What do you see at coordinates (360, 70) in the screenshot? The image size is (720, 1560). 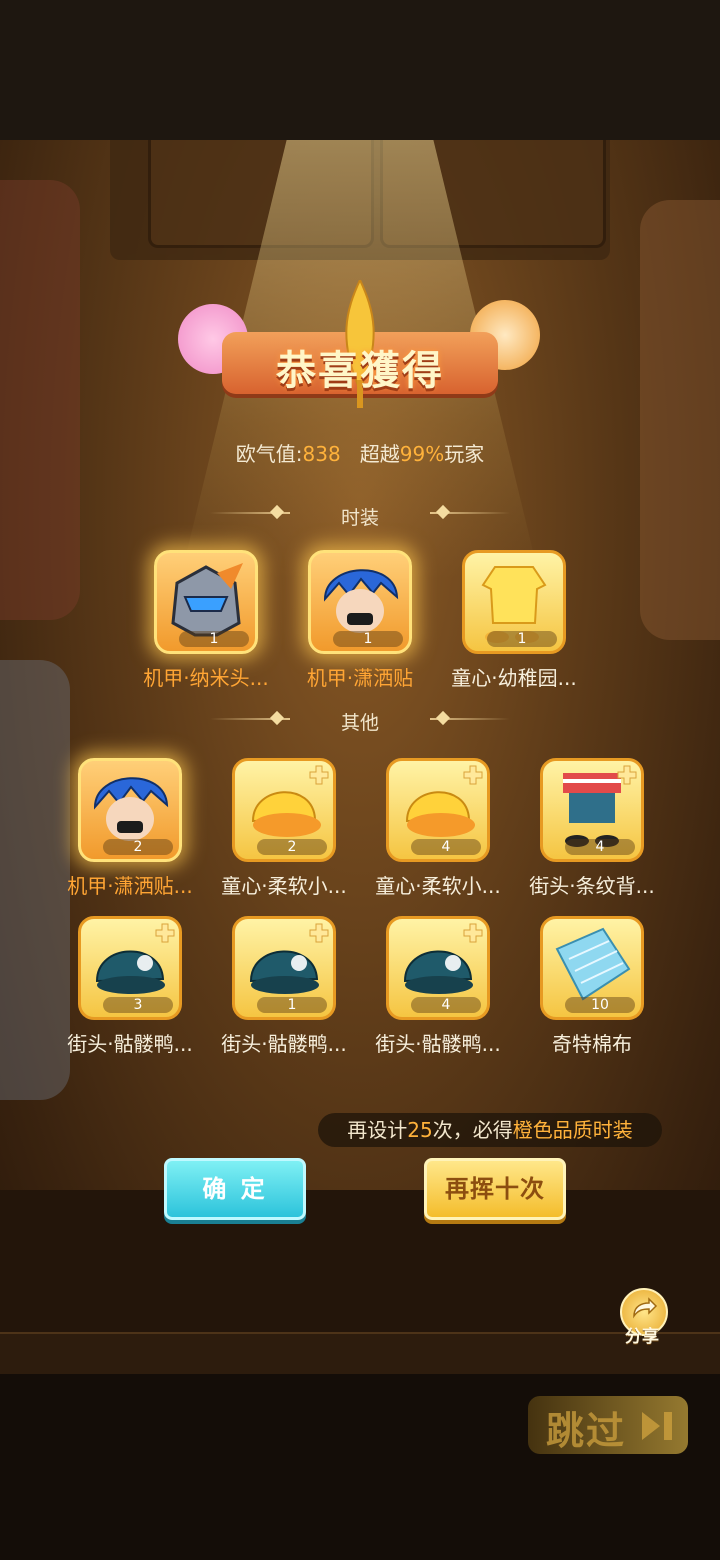 I see `top-dark-bar` at bounding box center [360, 70].